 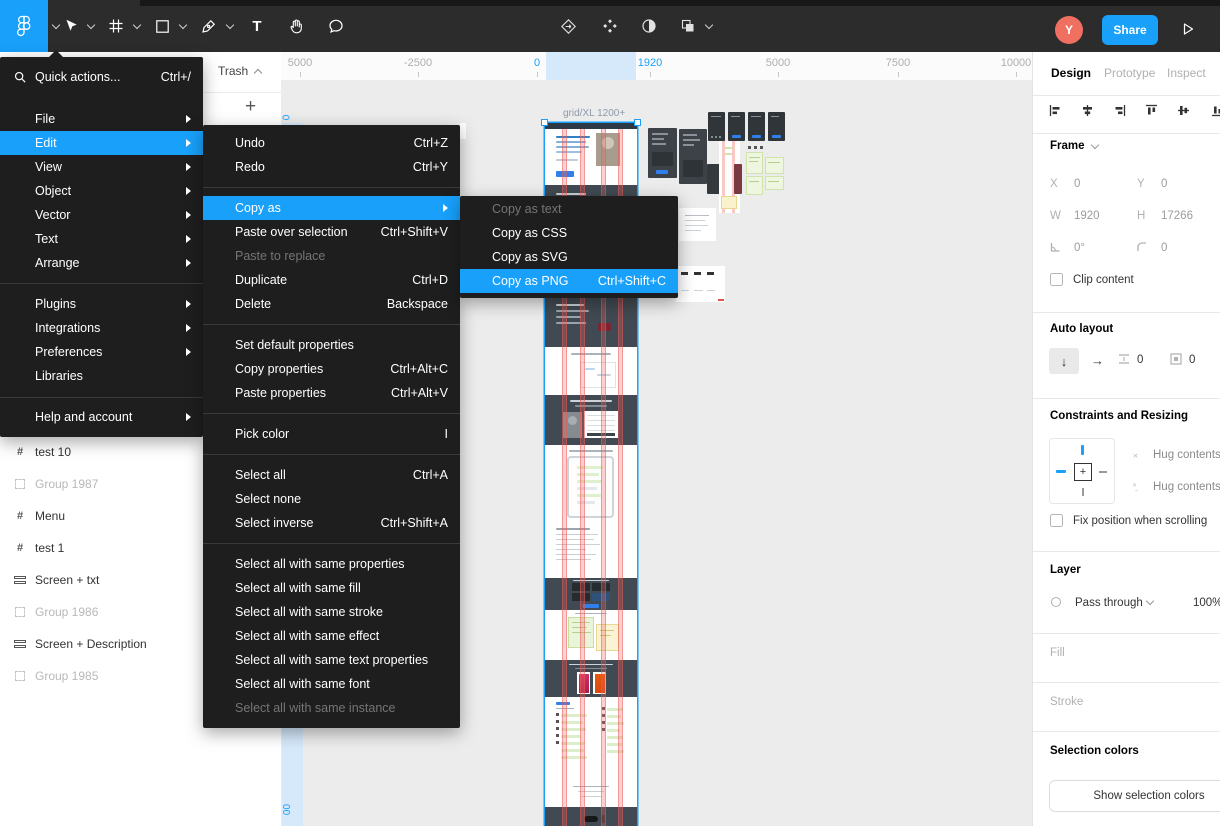 I want to click on menu-item-select-same-text-properties: Select all with same text properties, so click(x=331, y=660).